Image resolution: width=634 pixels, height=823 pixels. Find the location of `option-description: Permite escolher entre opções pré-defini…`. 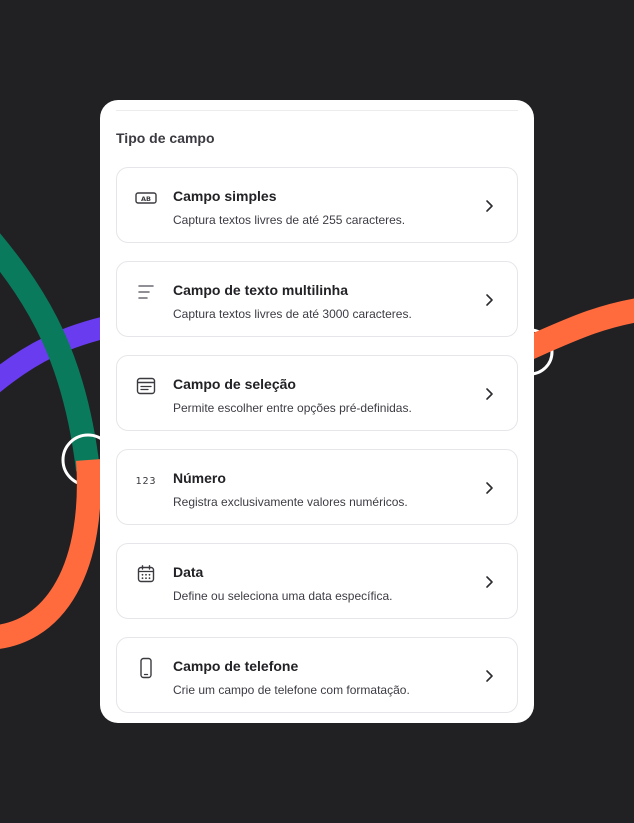

option-description: Permite escolher entre opções pré-defini… is located at coordinates (292, 408).